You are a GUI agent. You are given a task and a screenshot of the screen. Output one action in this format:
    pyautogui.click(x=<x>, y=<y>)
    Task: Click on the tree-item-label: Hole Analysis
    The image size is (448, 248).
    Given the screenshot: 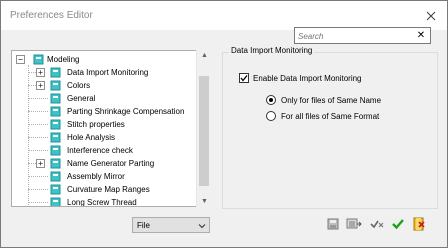 What is the action you would take?
    pyautogui.click(x=91, y=137)
    